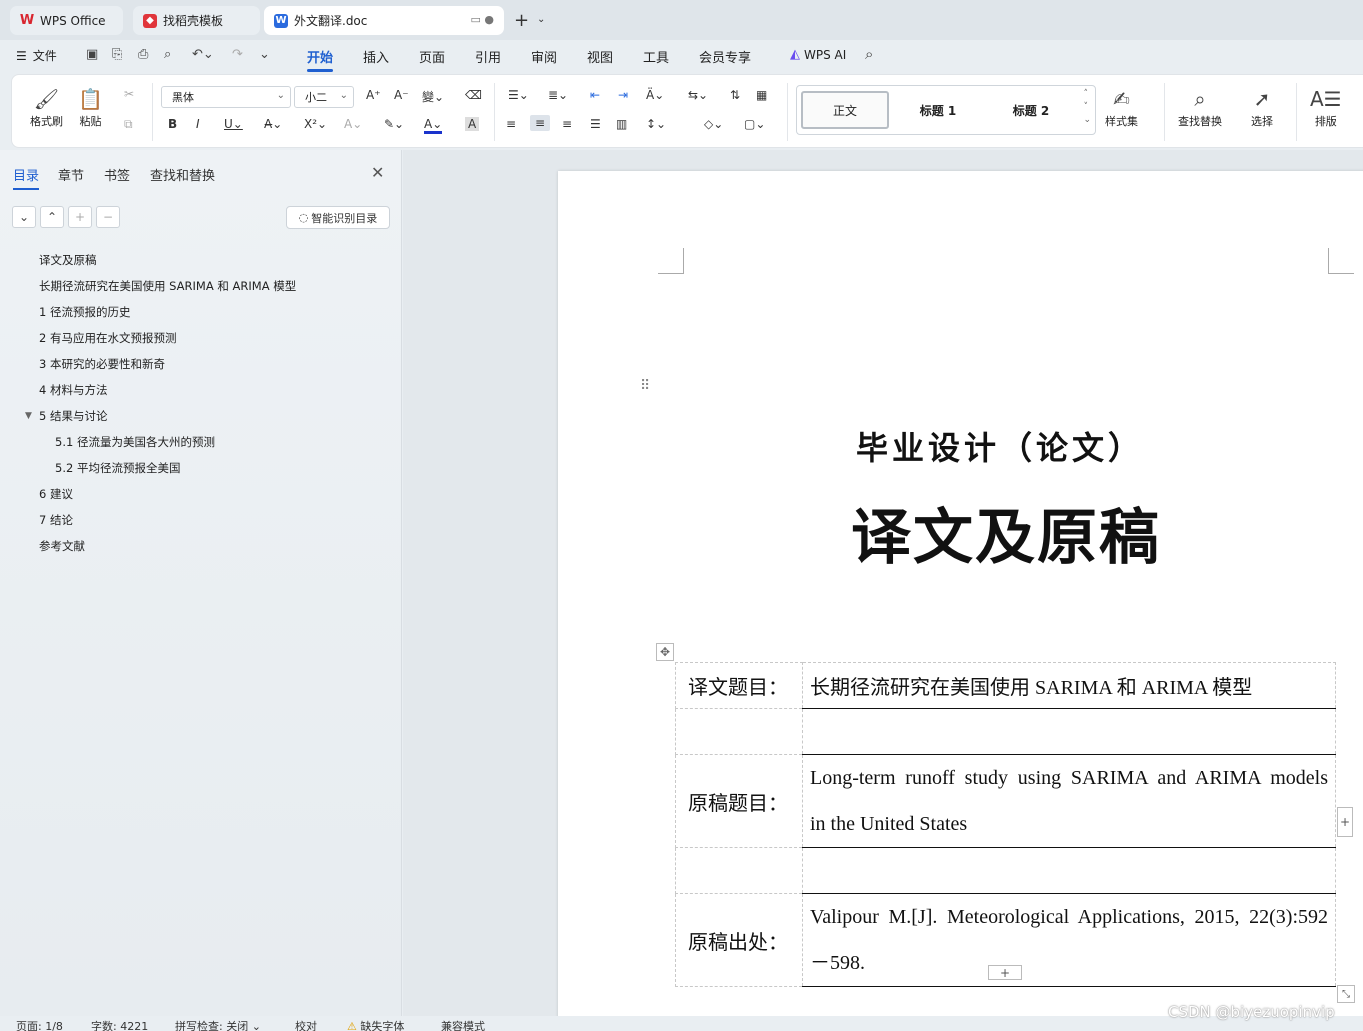 This screenshot has width=1363, height=1031. I want to click on spell-check-toggle: 拼写检查: 关闭 ⌄, so click(218, 1024).